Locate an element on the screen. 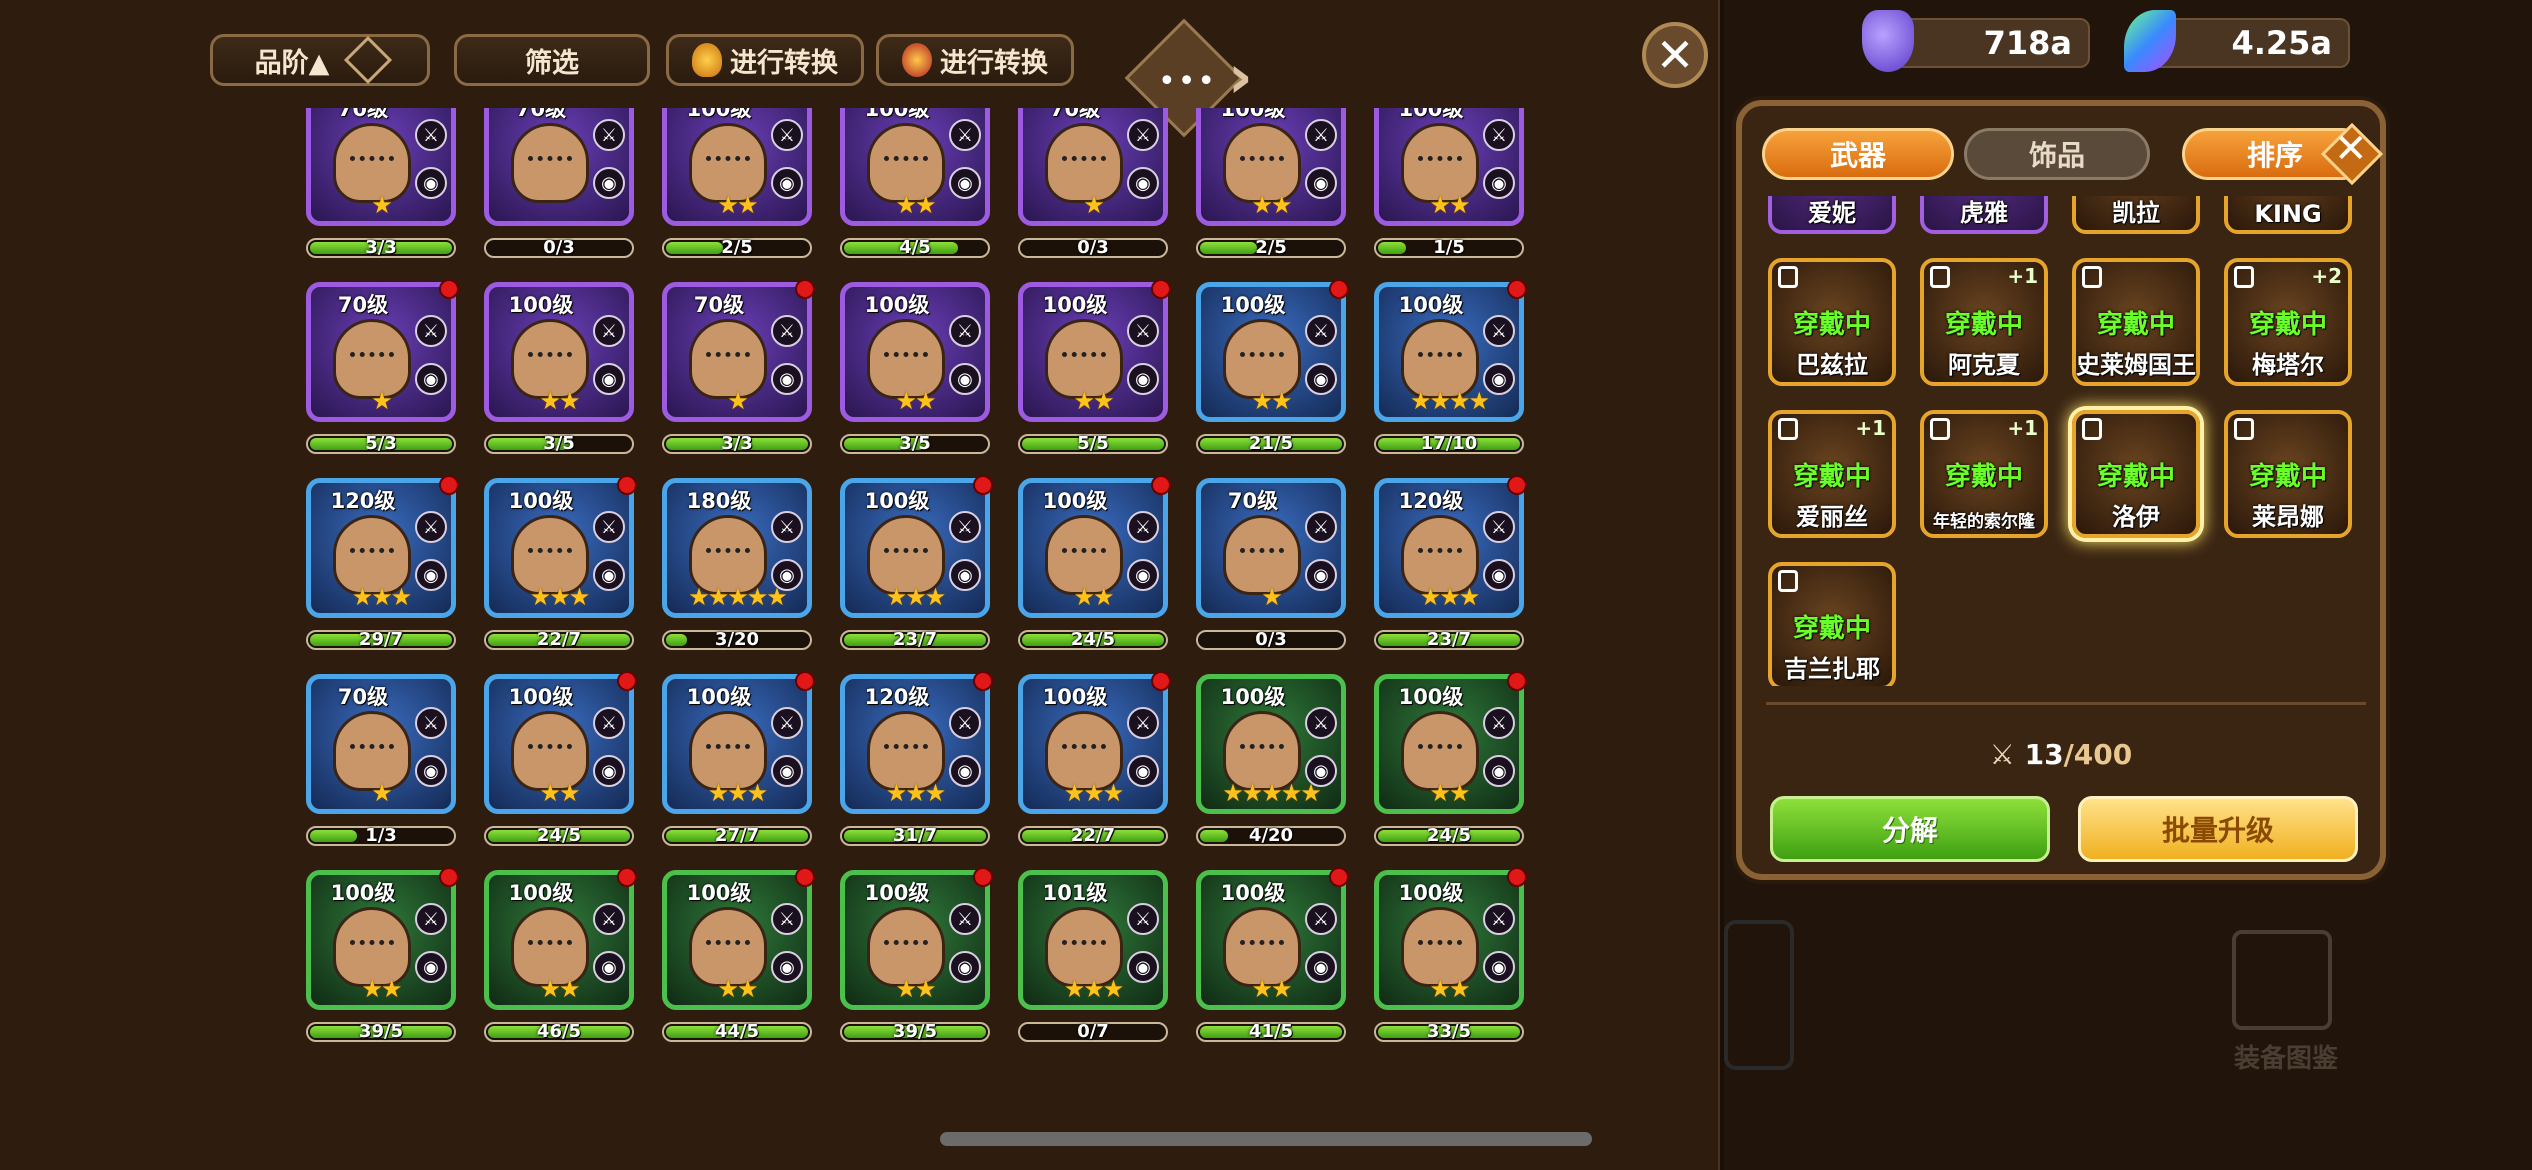 The image size is (2532, 1170). hero-card: 100级 ⚔ ◉ ★★★★ is located at coordinates (1450, 350).